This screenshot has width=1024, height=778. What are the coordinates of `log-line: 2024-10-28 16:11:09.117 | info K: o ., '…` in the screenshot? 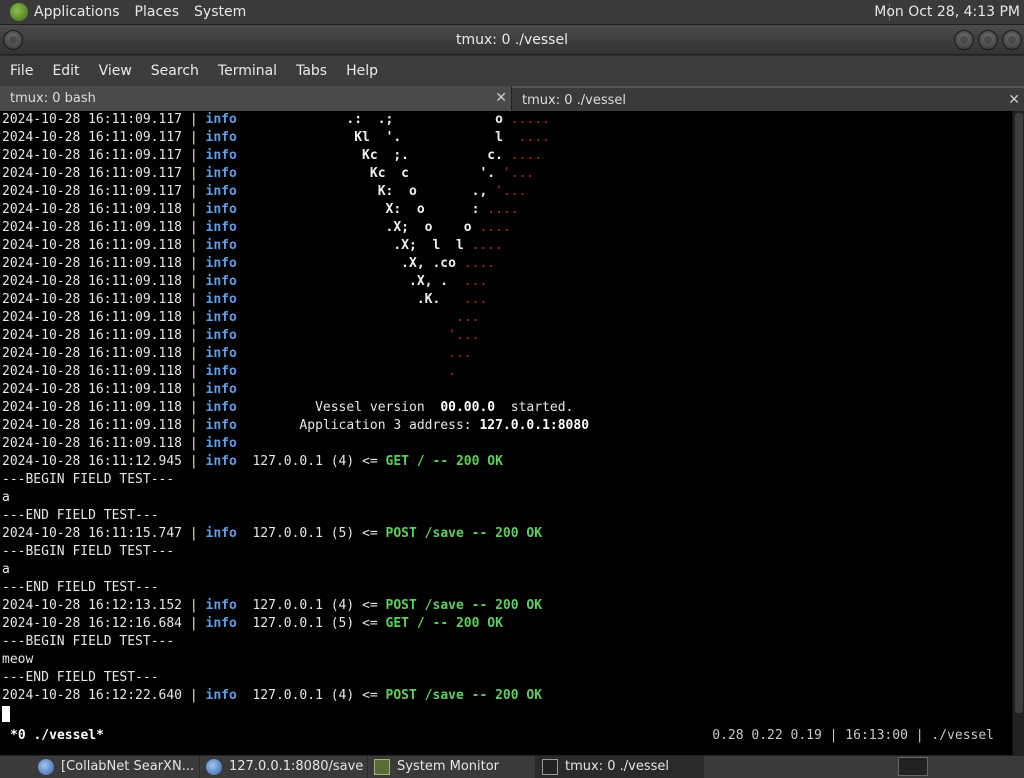 It's located at (506, 192).